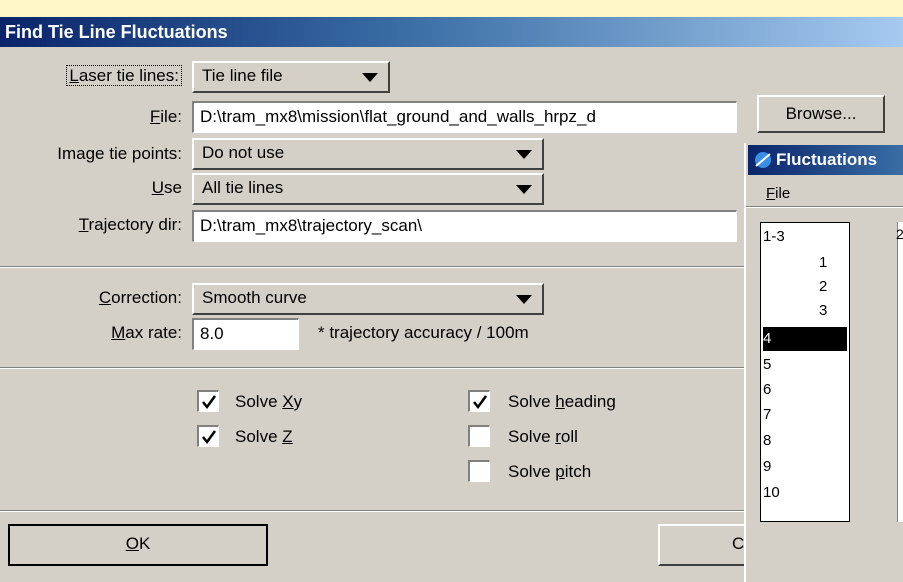 This screenshot has height=582, width=903. I want to click on use-label: Use, so click(166, 187).